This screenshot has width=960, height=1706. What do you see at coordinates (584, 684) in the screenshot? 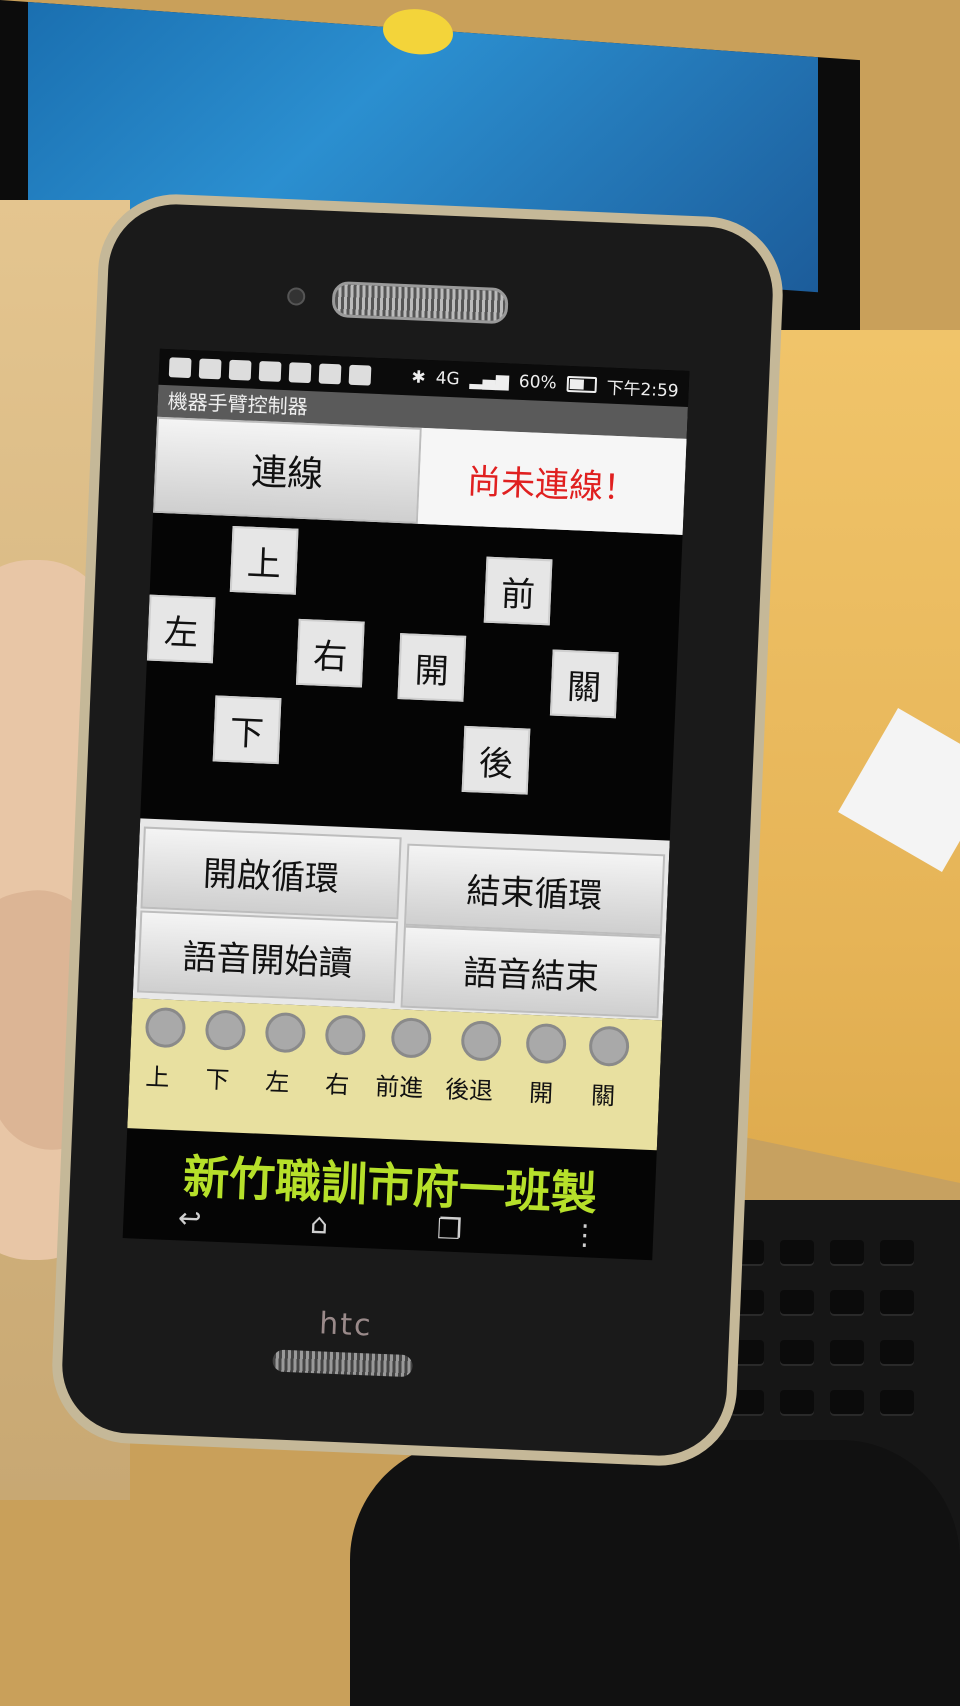
I see `close-button: 關` at bounding box center [584, 684].